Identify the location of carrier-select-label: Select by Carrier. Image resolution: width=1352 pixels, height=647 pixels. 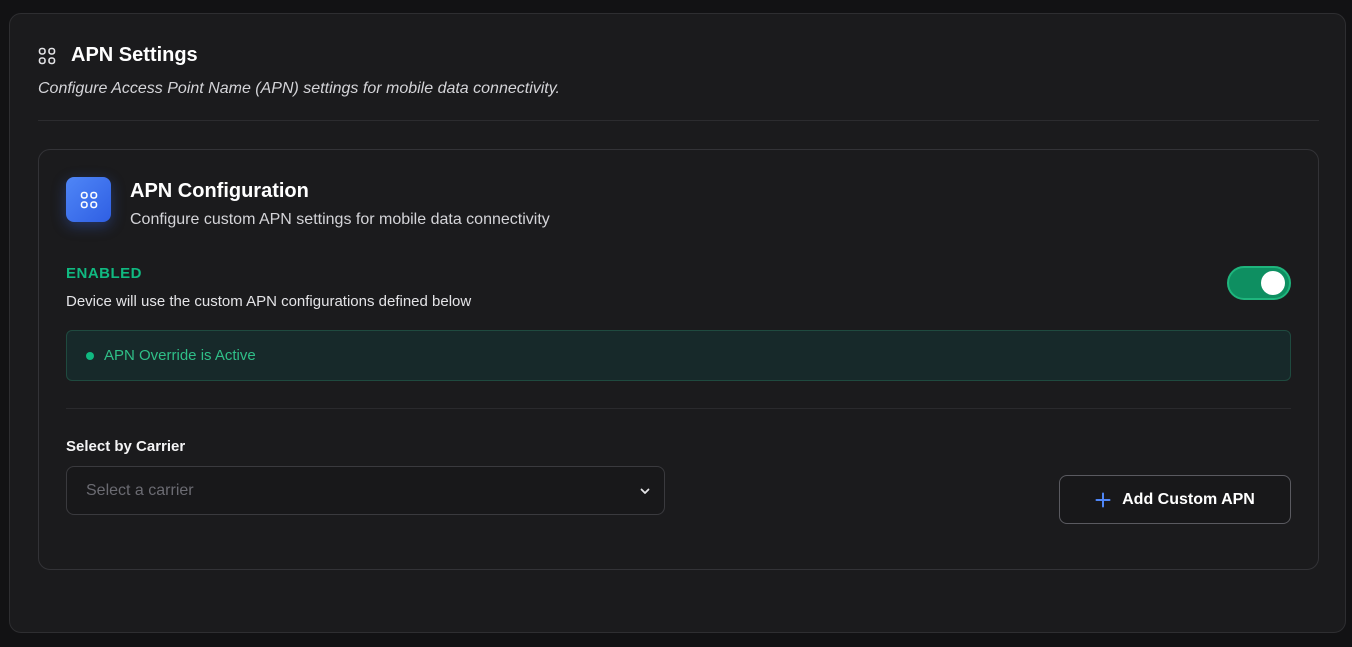
(126, 446).